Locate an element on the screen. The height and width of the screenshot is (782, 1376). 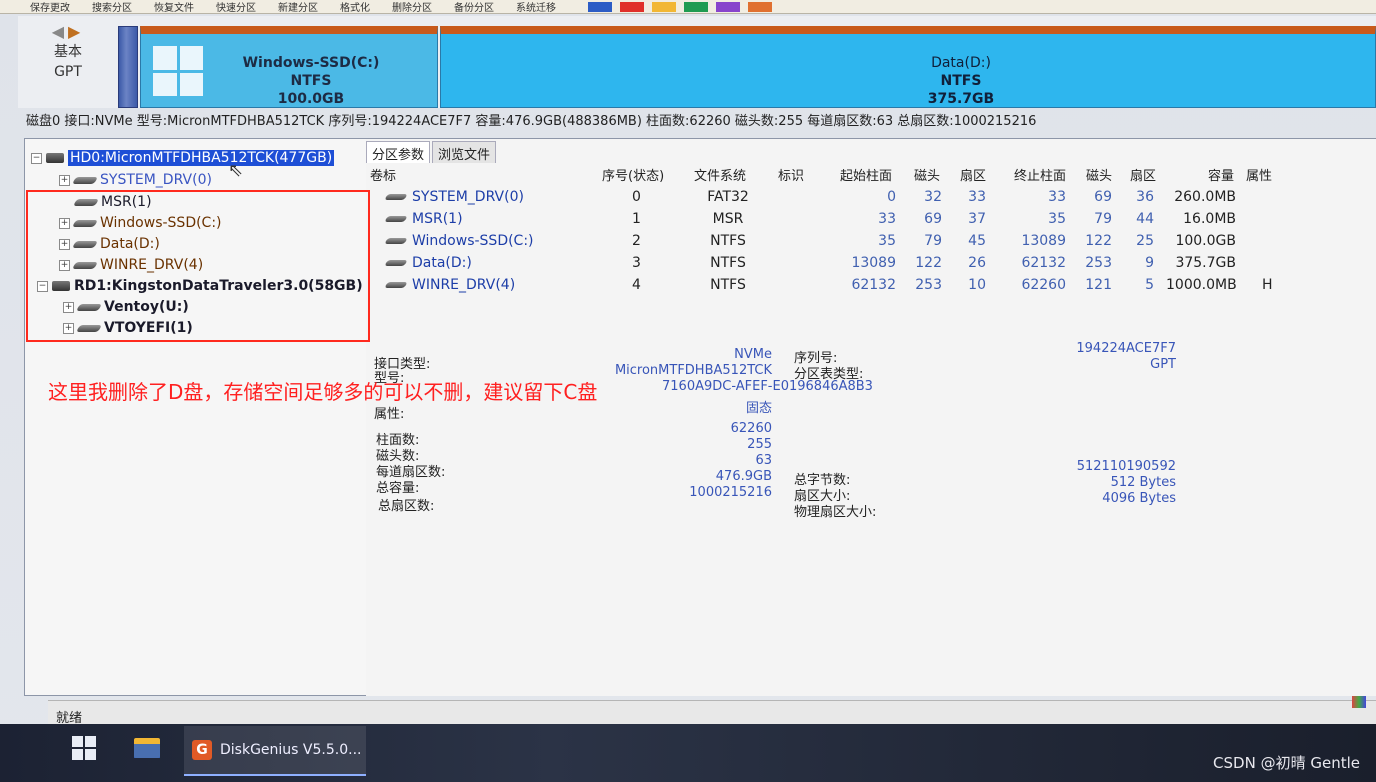
partition-size: 375.7GB is located at coordinates (961, 99).